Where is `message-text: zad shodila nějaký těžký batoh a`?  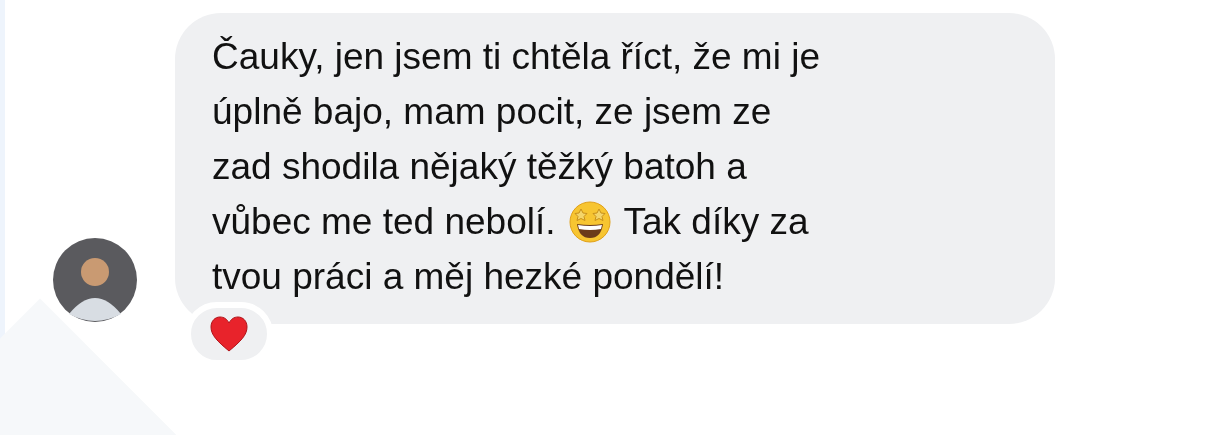
message-text: zad shodila nějaký těžký batoh a is located at coordinates (479, 167).